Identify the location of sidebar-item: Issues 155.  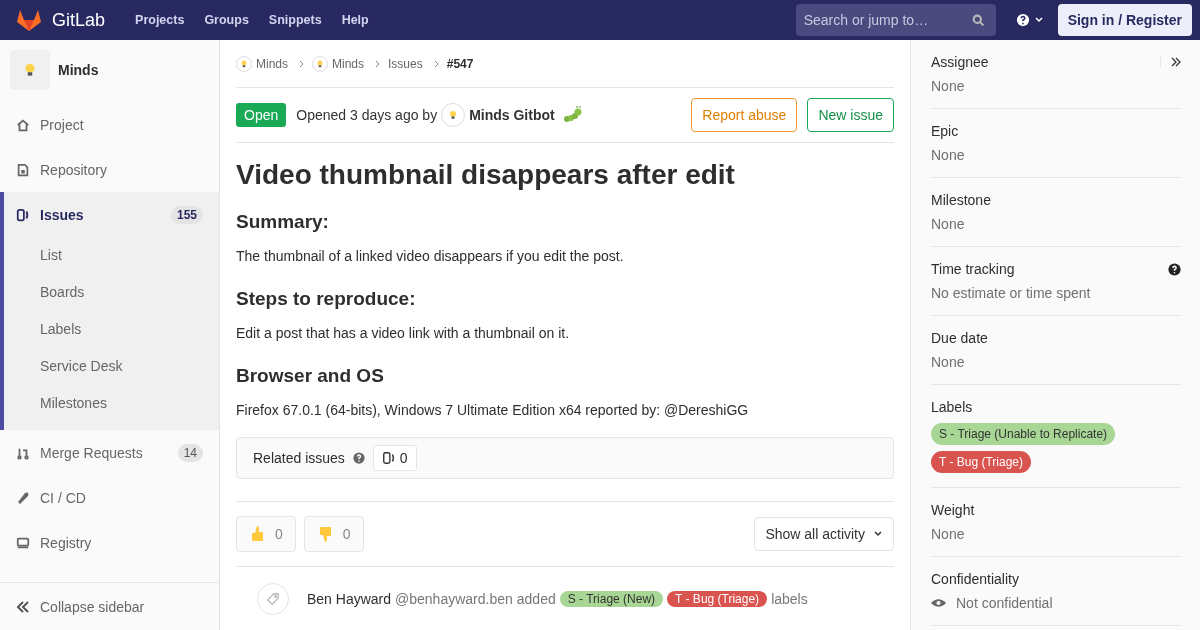
(111, 214).